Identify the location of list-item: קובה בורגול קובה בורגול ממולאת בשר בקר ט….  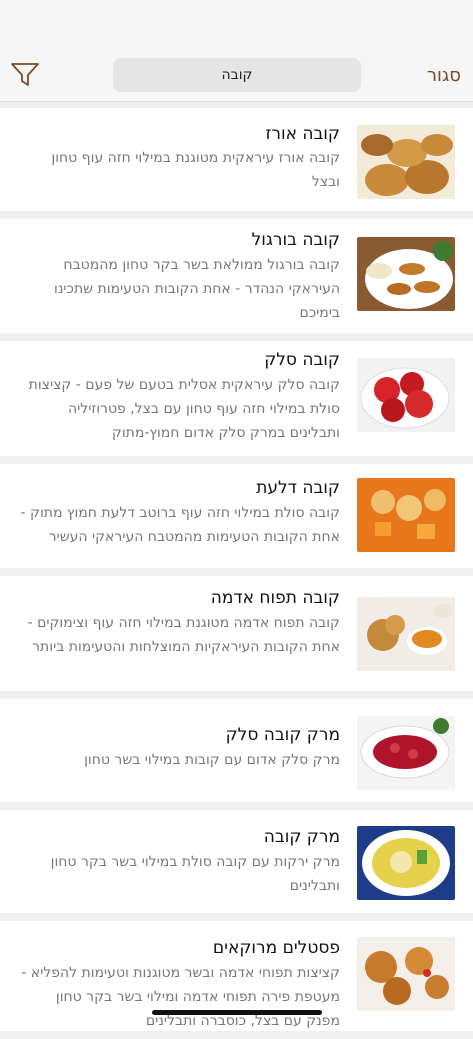
(236, 276).